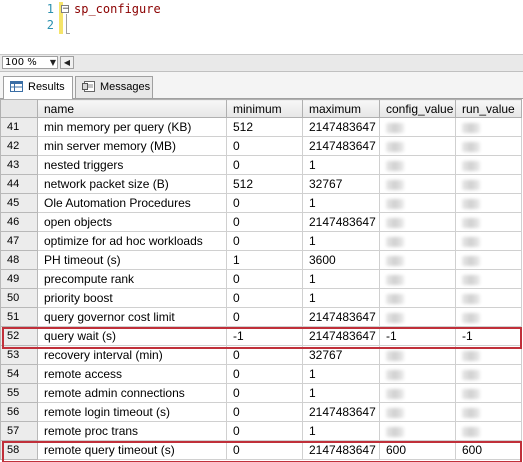  What do you see at coordinates (417, 336) in the screenshot?
I see `cell-config-value: -1` at bounding box center [417, 336].